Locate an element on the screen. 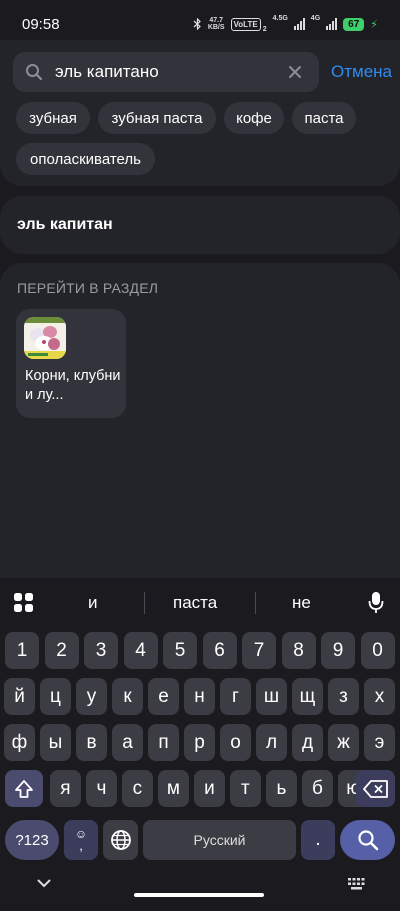 The width and height of the screenshot is (400, 911). key: 1 is located at coordinates (22, 650).